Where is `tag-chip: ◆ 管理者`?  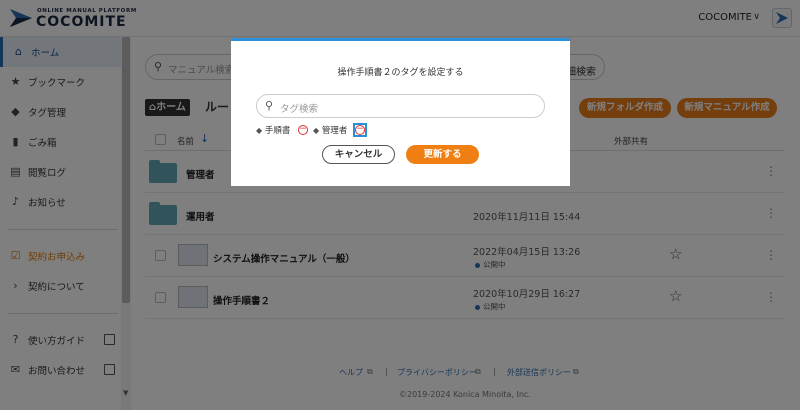 tag-chip: ◆ 管理者 is located at coordinates (330, 130).